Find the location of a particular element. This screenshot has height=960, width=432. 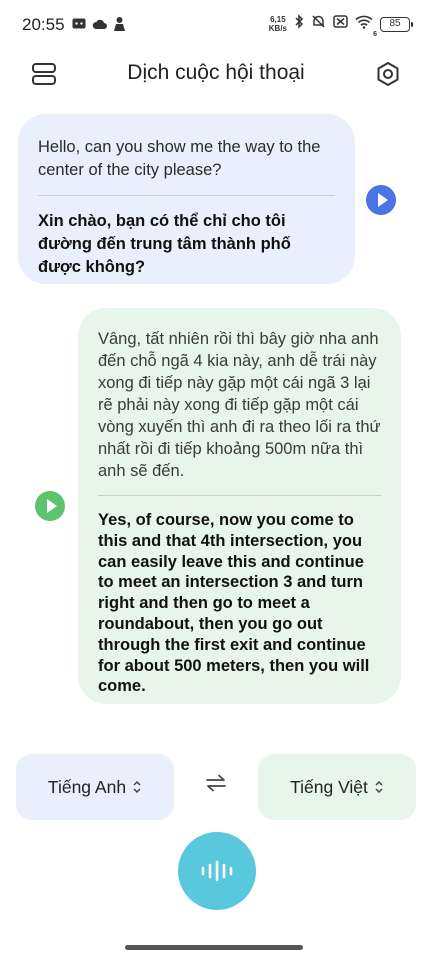

mute-icon is located at coordinates (318, 24).